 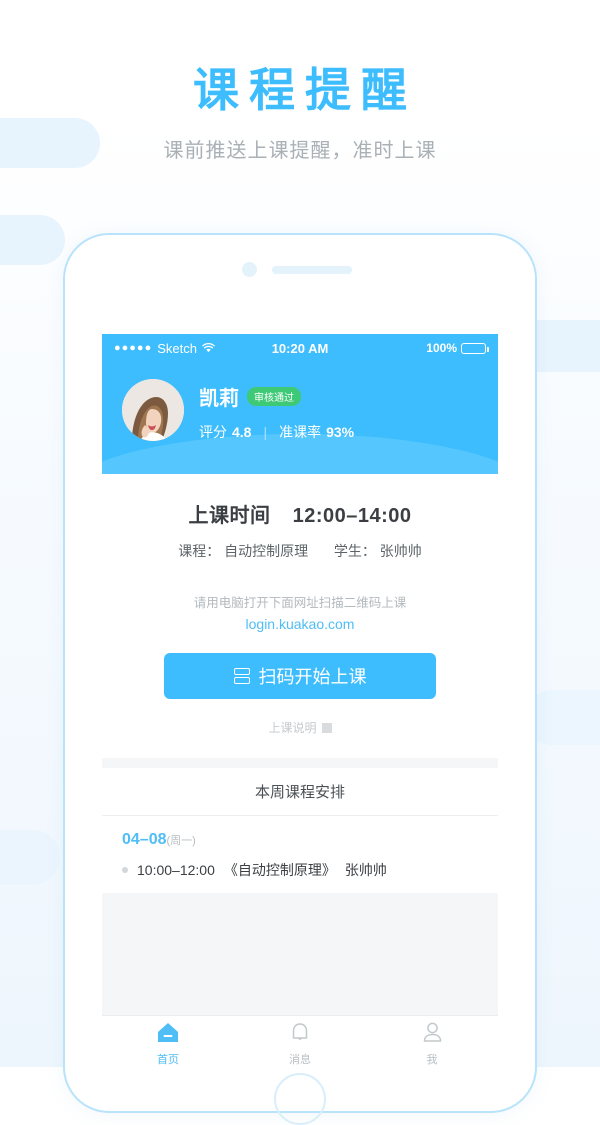 I want to click on class-time-value: 12:00–14:00, so click(x=352, y=516).